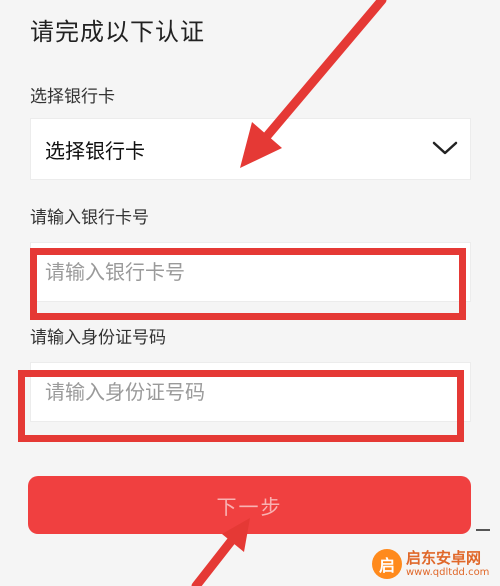  What do you see at coordinates (89, 218) in the screenshot?
I see `card-number-label: 请输入银行卡号` at bounding box center [89, 218].